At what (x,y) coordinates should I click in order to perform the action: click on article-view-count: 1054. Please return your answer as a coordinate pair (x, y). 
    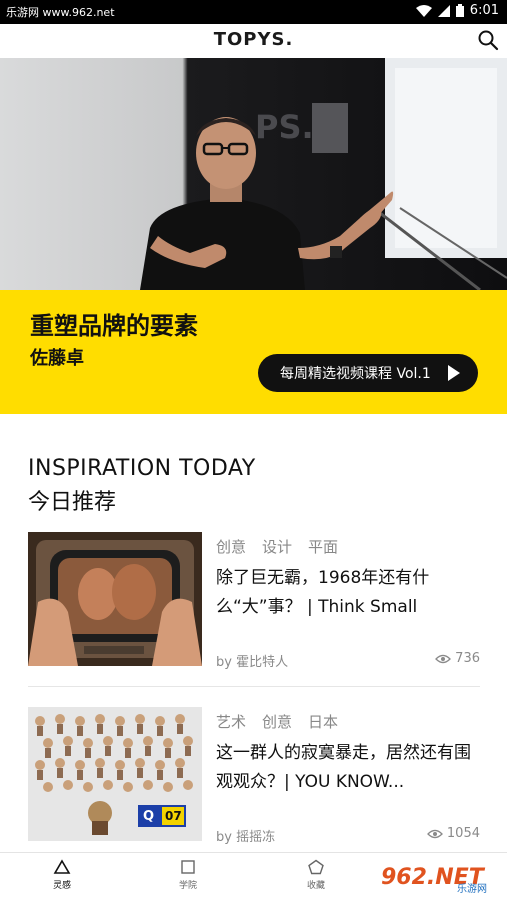
    Looking at the image, I should click on (463, 833).